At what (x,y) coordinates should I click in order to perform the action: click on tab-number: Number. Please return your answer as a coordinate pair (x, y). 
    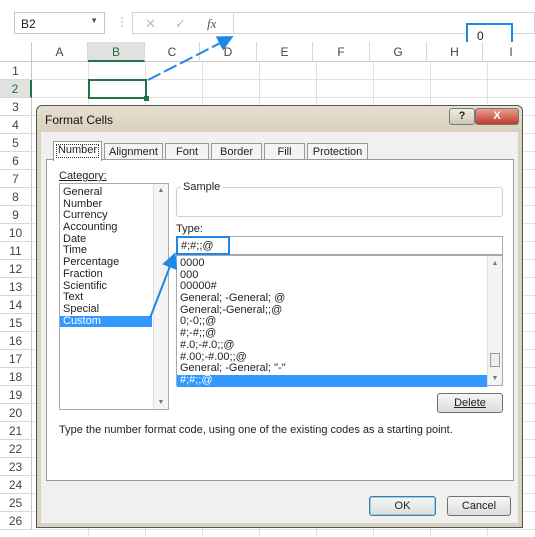
    Looking at the image, I should click on (77, 151).